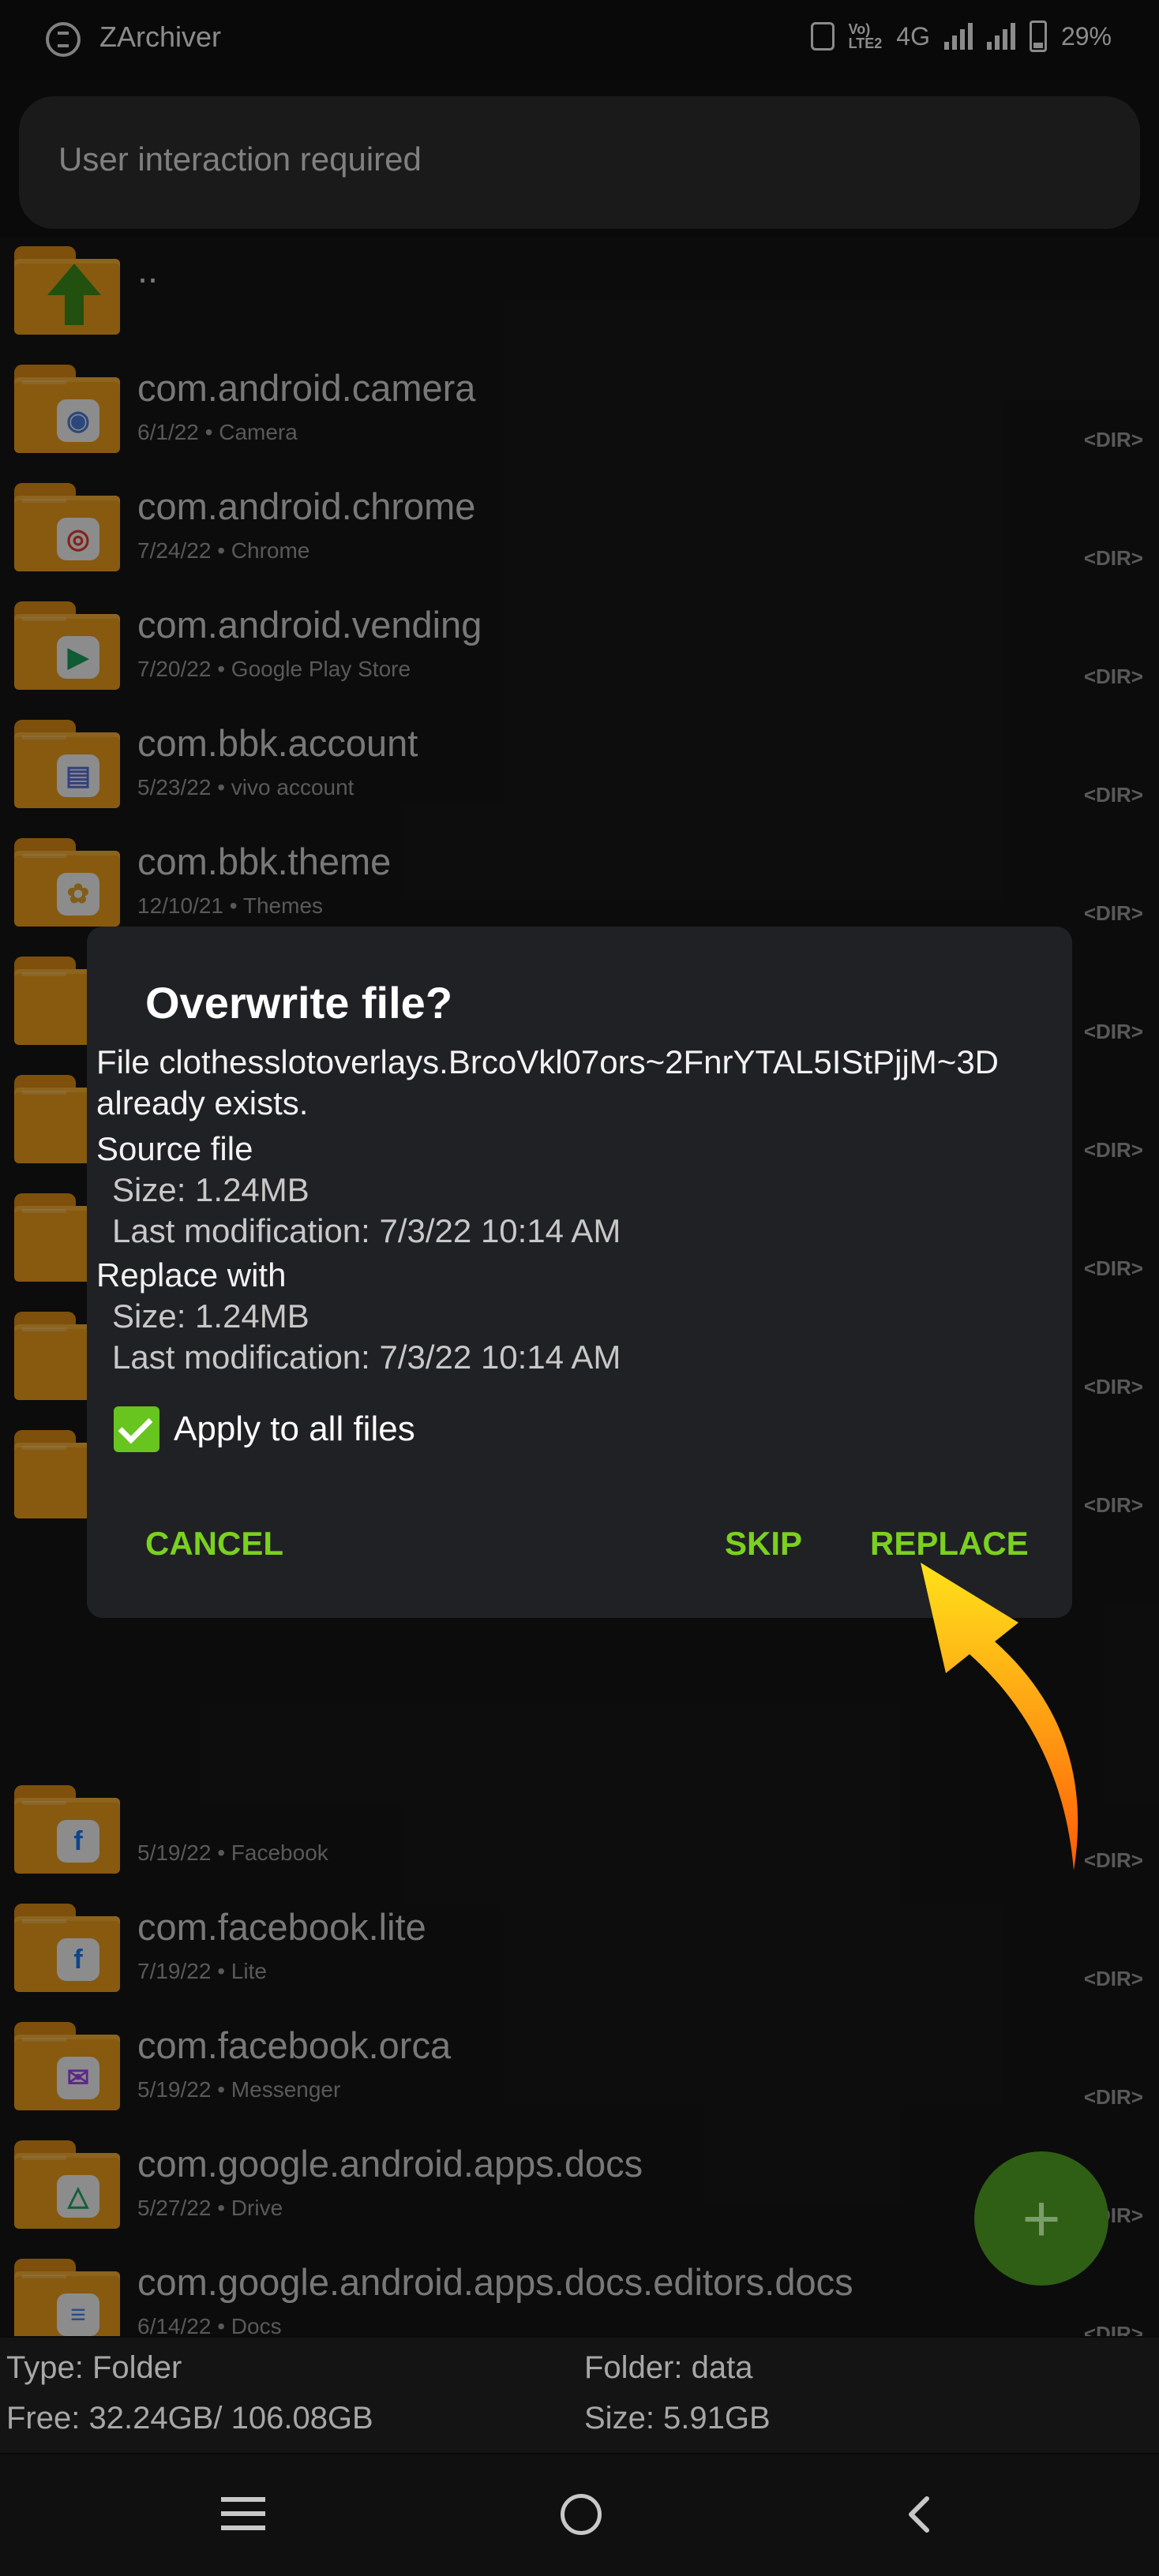 Image resolution: width=1159 pixels, height=2576 pixels. What do you see at coordinates (214, 1544) in the screenshot?
I see `cancel-button: CANCEL` at bounding box center [214, 1544].